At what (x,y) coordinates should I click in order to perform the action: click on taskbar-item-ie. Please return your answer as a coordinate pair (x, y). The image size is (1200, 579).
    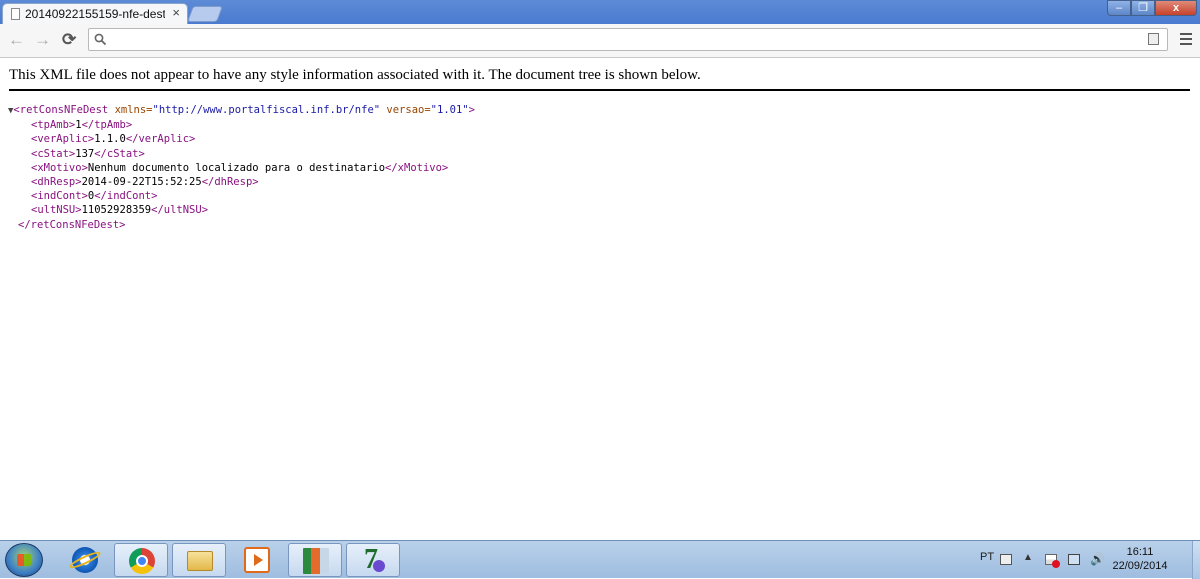
    Looking at the image, I should click on (85, 560).